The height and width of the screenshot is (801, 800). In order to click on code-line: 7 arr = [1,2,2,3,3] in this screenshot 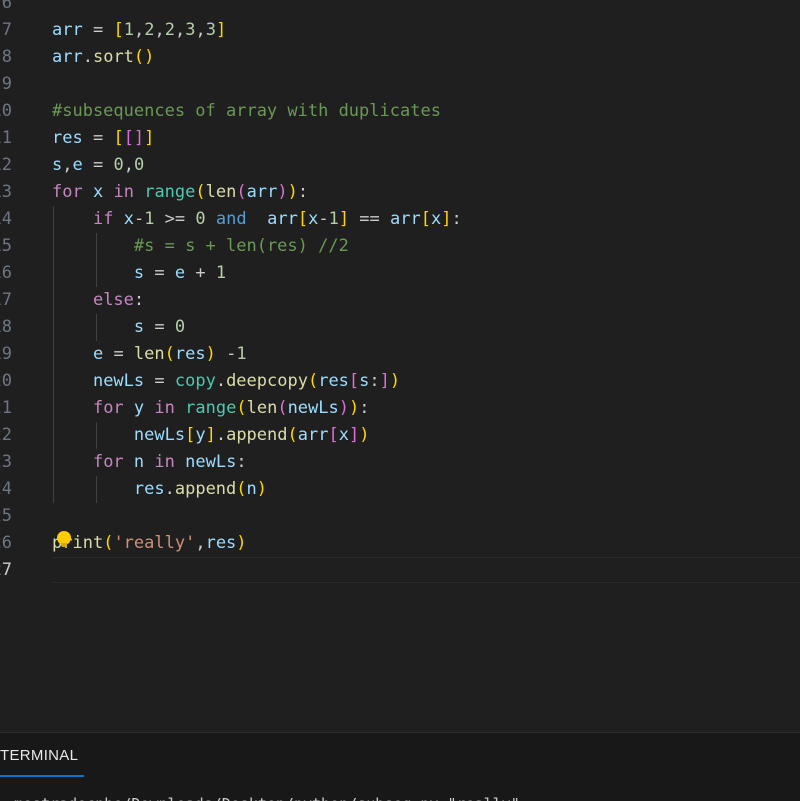, I will do `click(400, 30)`.